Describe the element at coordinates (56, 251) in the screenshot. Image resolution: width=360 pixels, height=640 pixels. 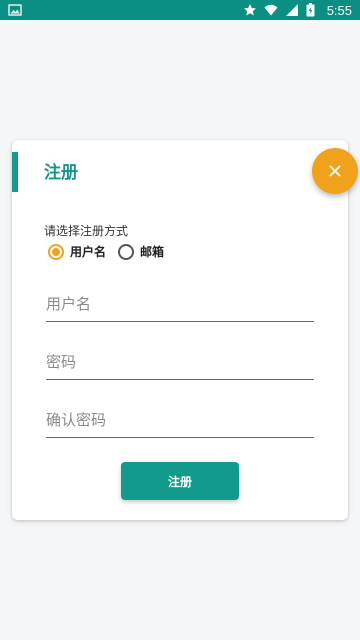
I see `radio-button-checked` at that location.